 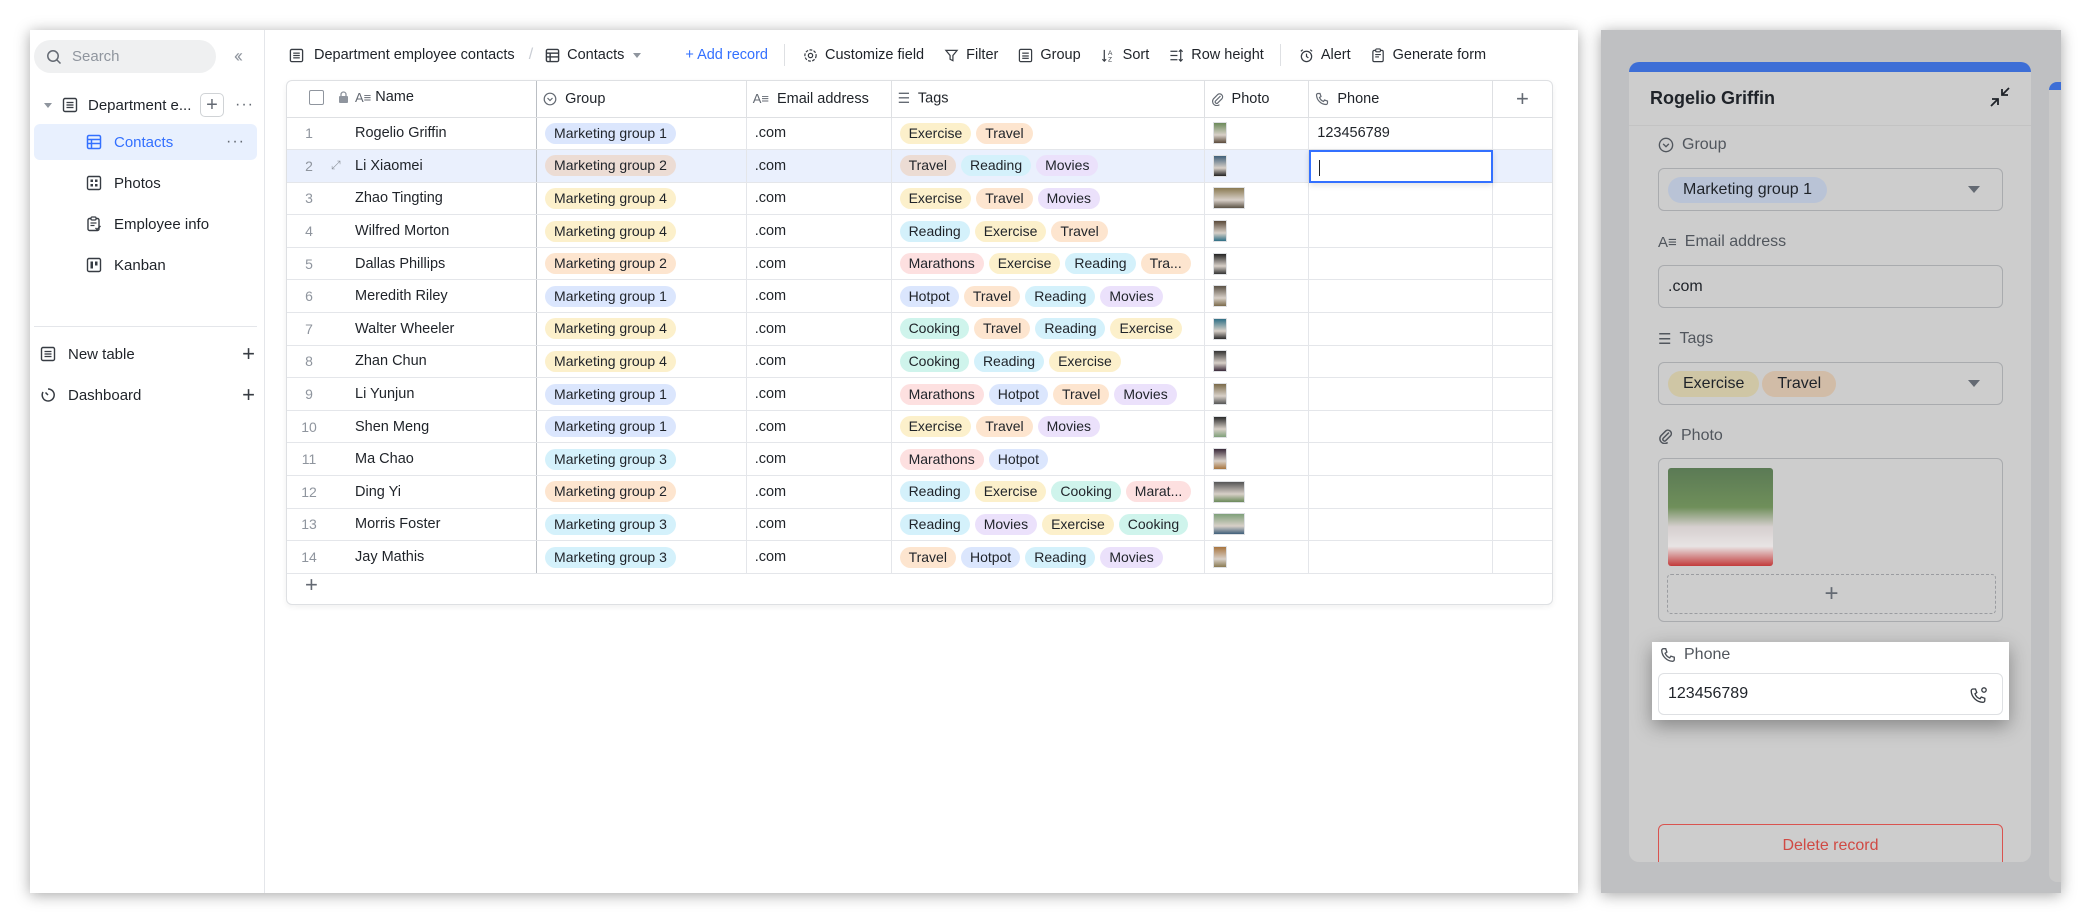 What do you see at coordinates (238, 56) in the screenshot?
I see `collapse-sidebar-icon: ‹‹` at bounding box center [238, 56].